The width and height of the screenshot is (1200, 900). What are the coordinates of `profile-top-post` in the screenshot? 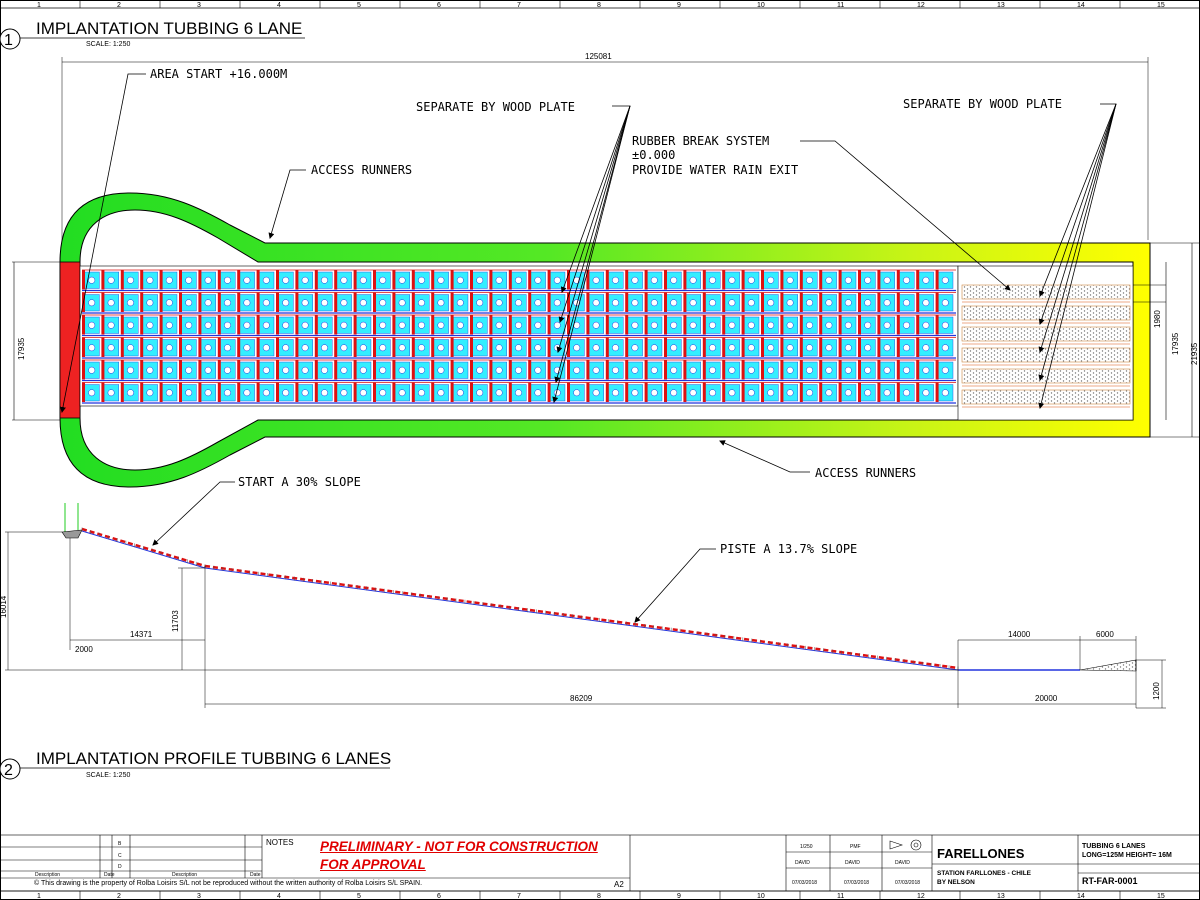 It's located at (72, 521).